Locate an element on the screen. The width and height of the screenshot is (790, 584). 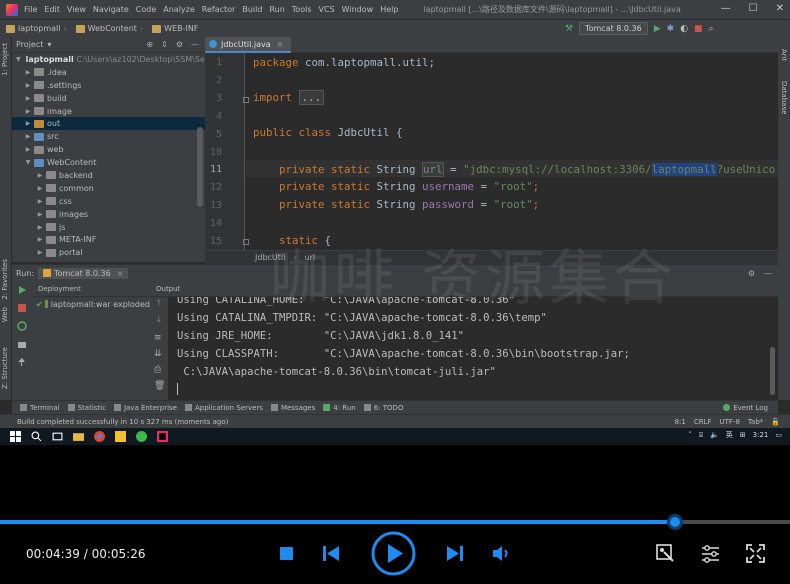
breadcrumb-project: laptopmall is located at coordinates (33, 28).